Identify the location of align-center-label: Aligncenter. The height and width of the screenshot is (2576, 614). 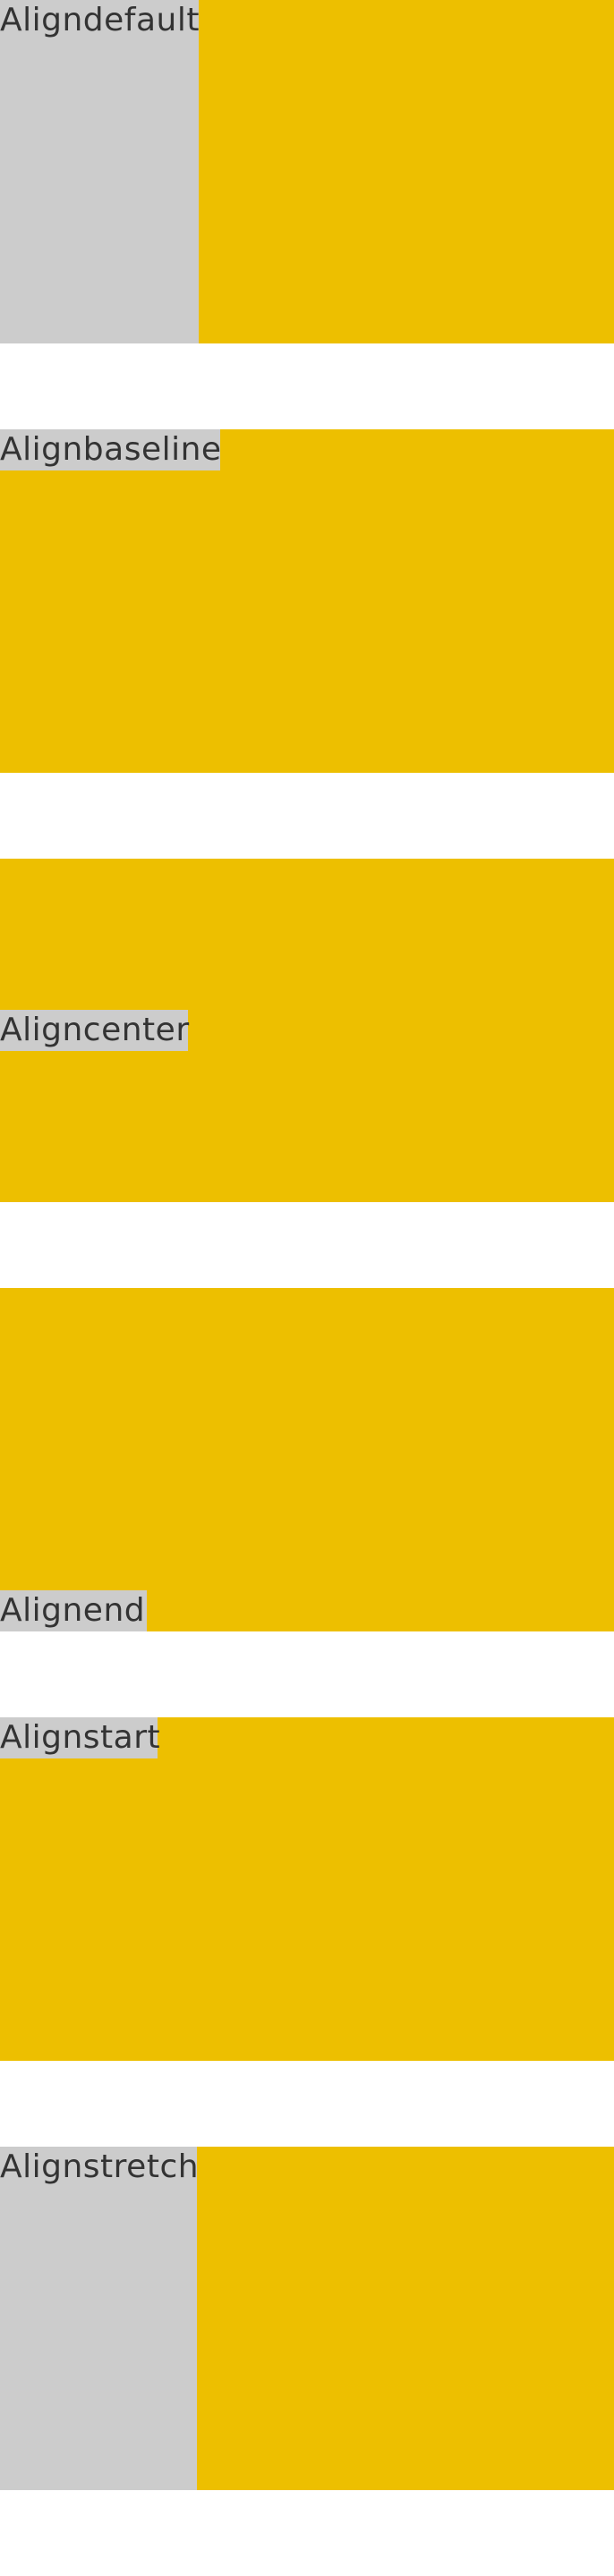
(94, 1030).